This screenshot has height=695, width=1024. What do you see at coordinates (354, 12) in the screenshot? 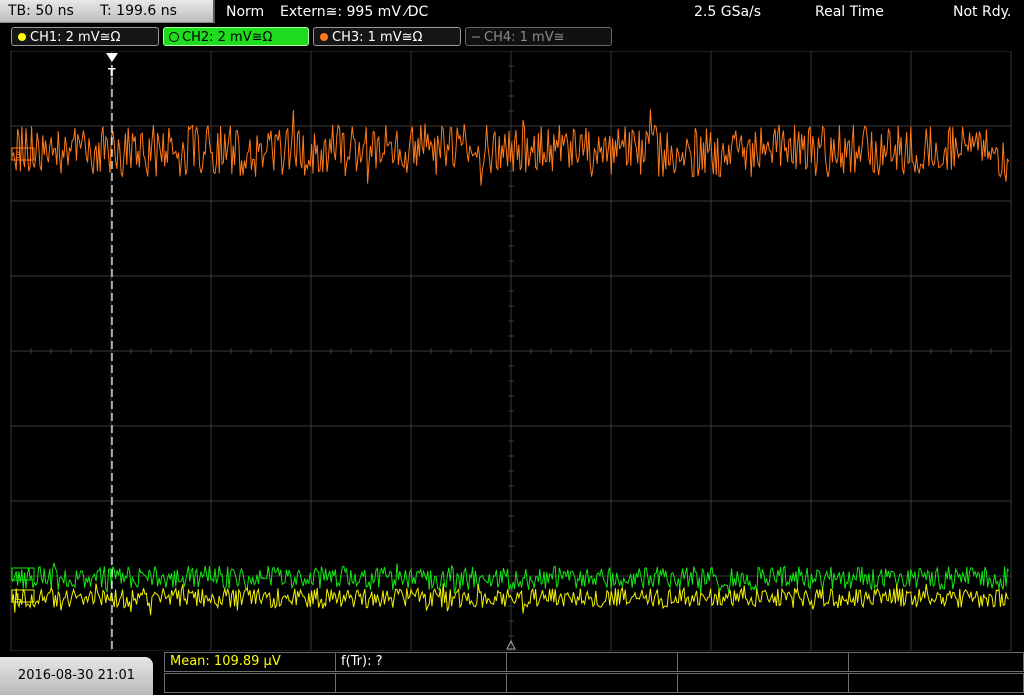
I see `trigger-source: Extern≅: 995 mV ⁄DC` at bounding box center [354, 12].